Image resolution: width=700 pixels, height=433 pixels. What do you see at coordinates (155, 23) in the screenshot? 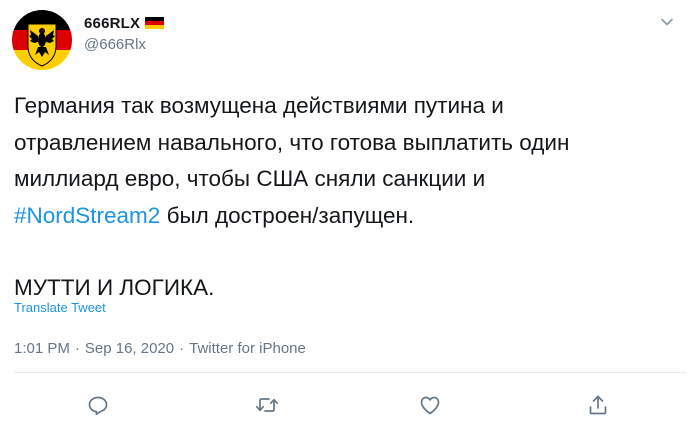
I see `germany-flag-icon` at bounding box center [155, 23].